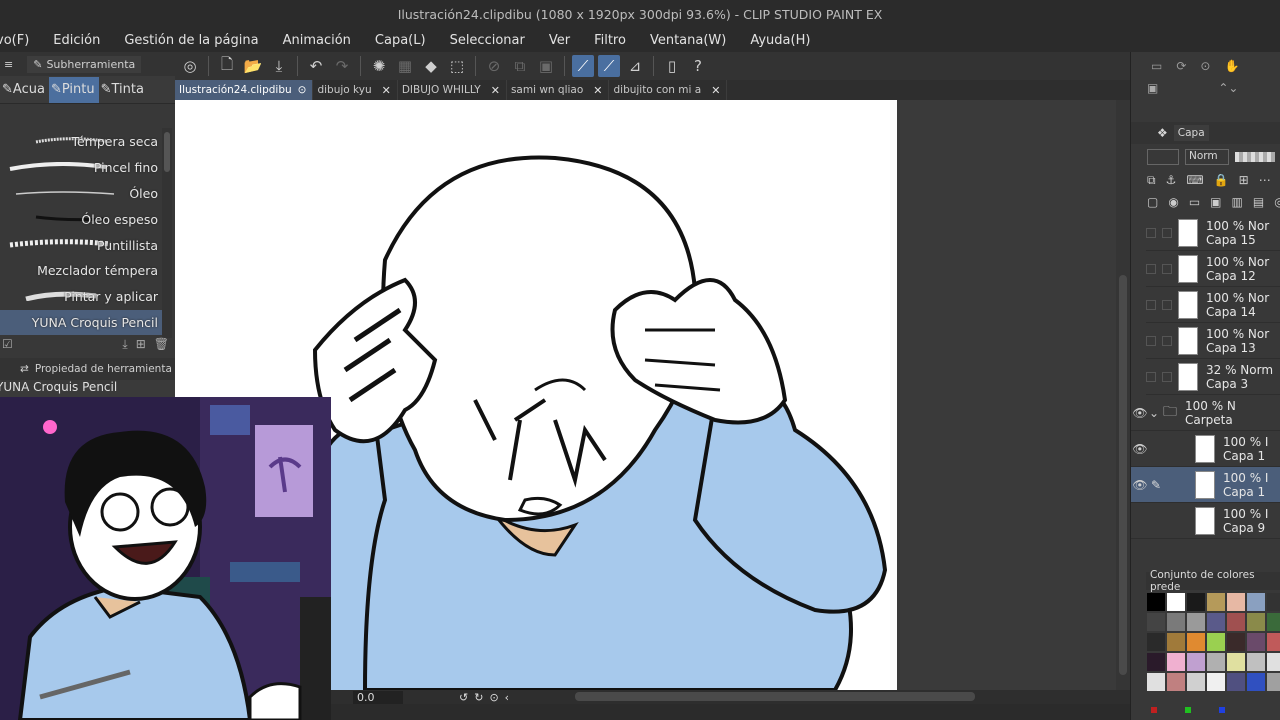 The height and width of the screenshot is (720, 1280). Describe the element at coordinates (81, 194) in the screenshot. I see `brush-item: Óleo` at that location.